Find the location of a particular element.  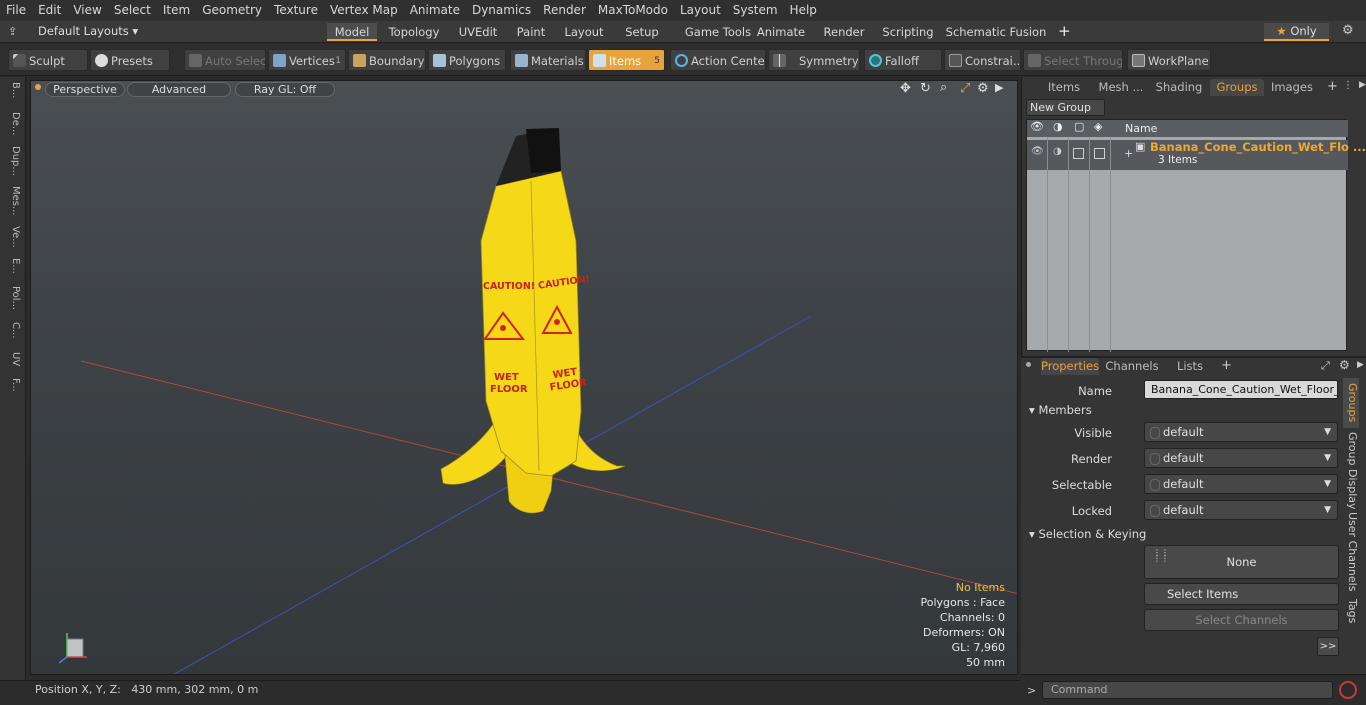

mode-tab-render: Render is located at coordinates (844, 32).